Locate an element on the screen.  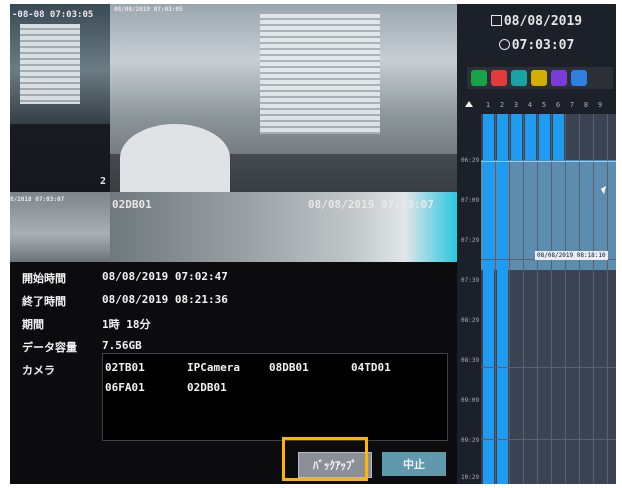
highlight-box is located at coordinates (325, 459).